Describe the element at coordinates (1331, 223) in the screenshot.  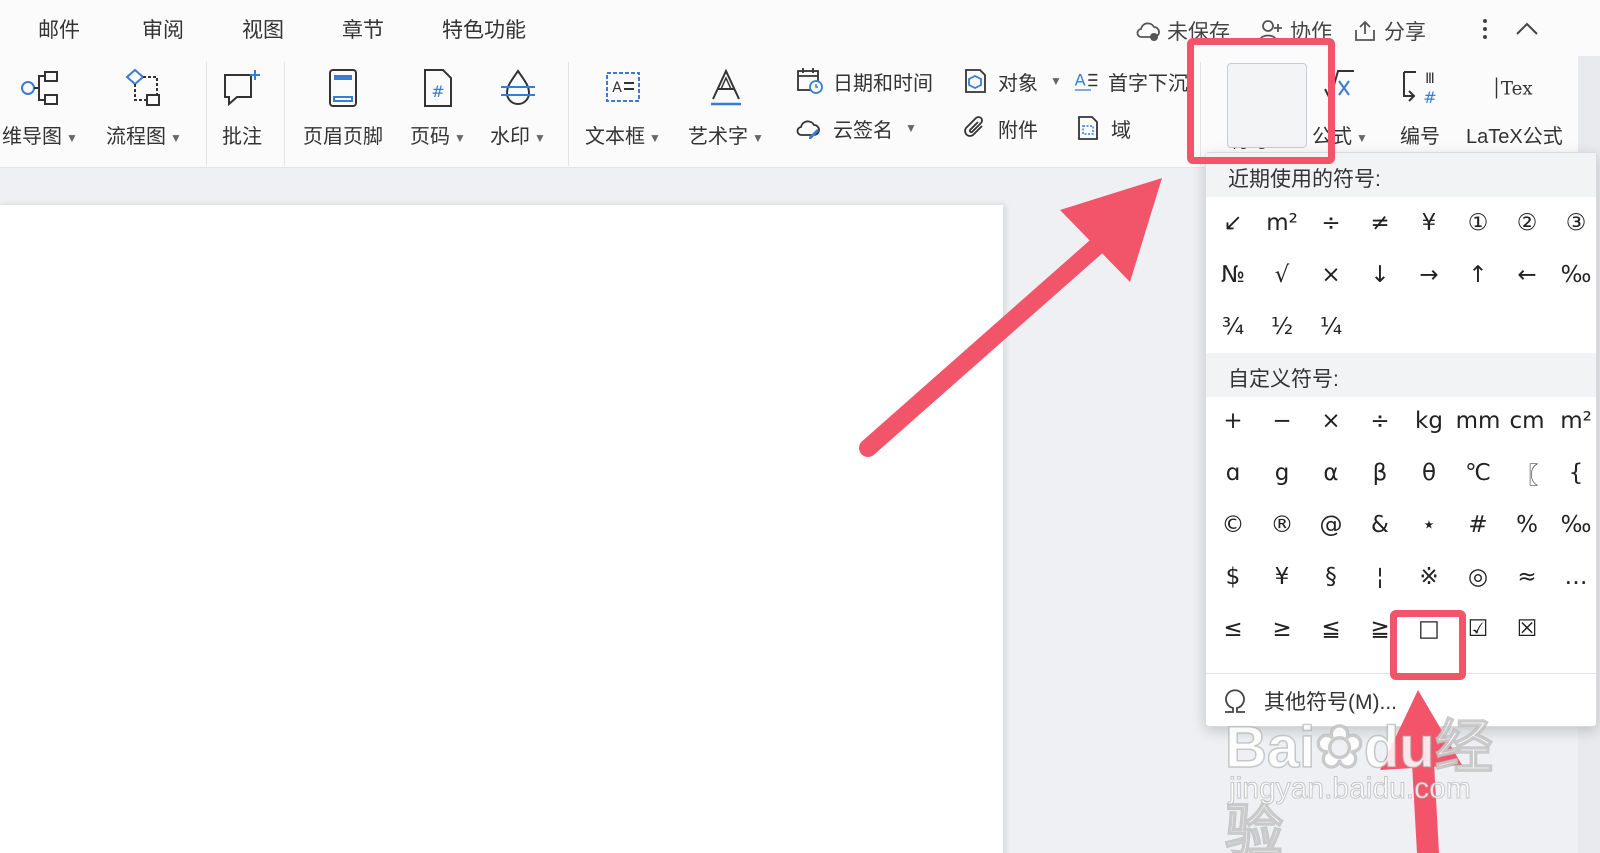
I see `recent-symbol: ÷` at that location.